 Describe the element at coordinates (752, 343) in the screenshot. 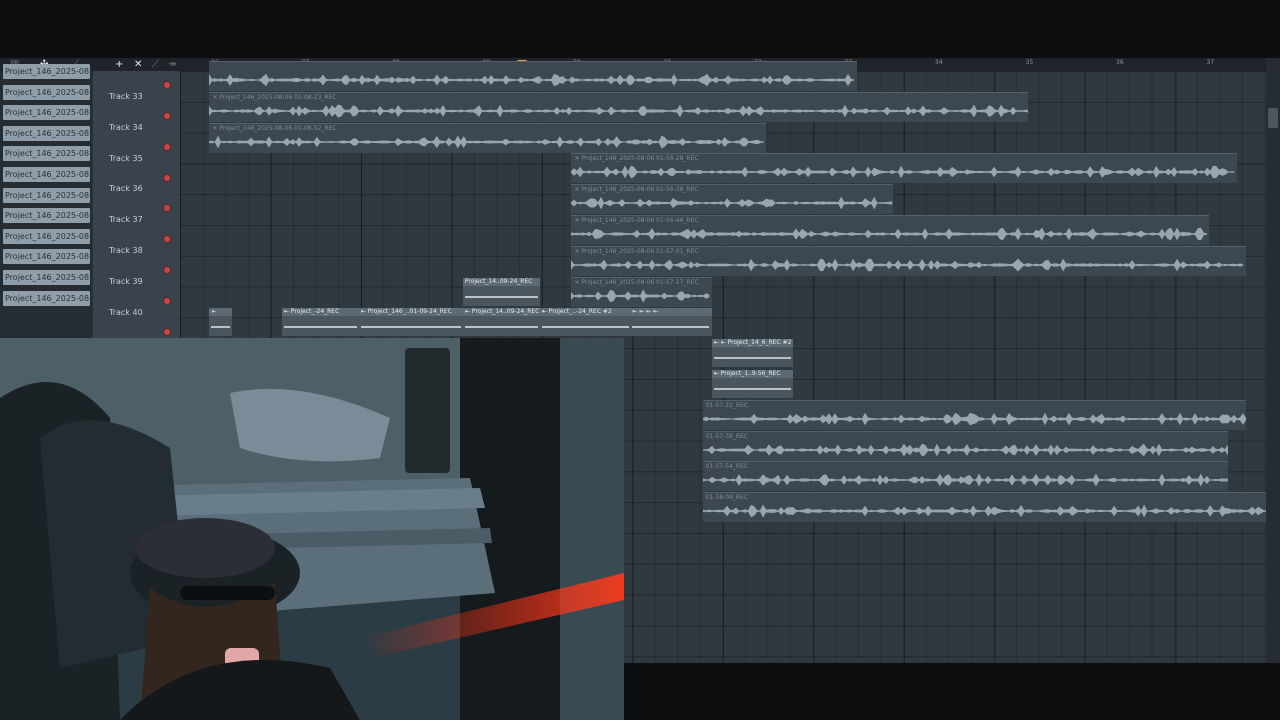

I see `pattern-clip-title: ⇤ ⇤ Project_14_6_REC #2` at that location.